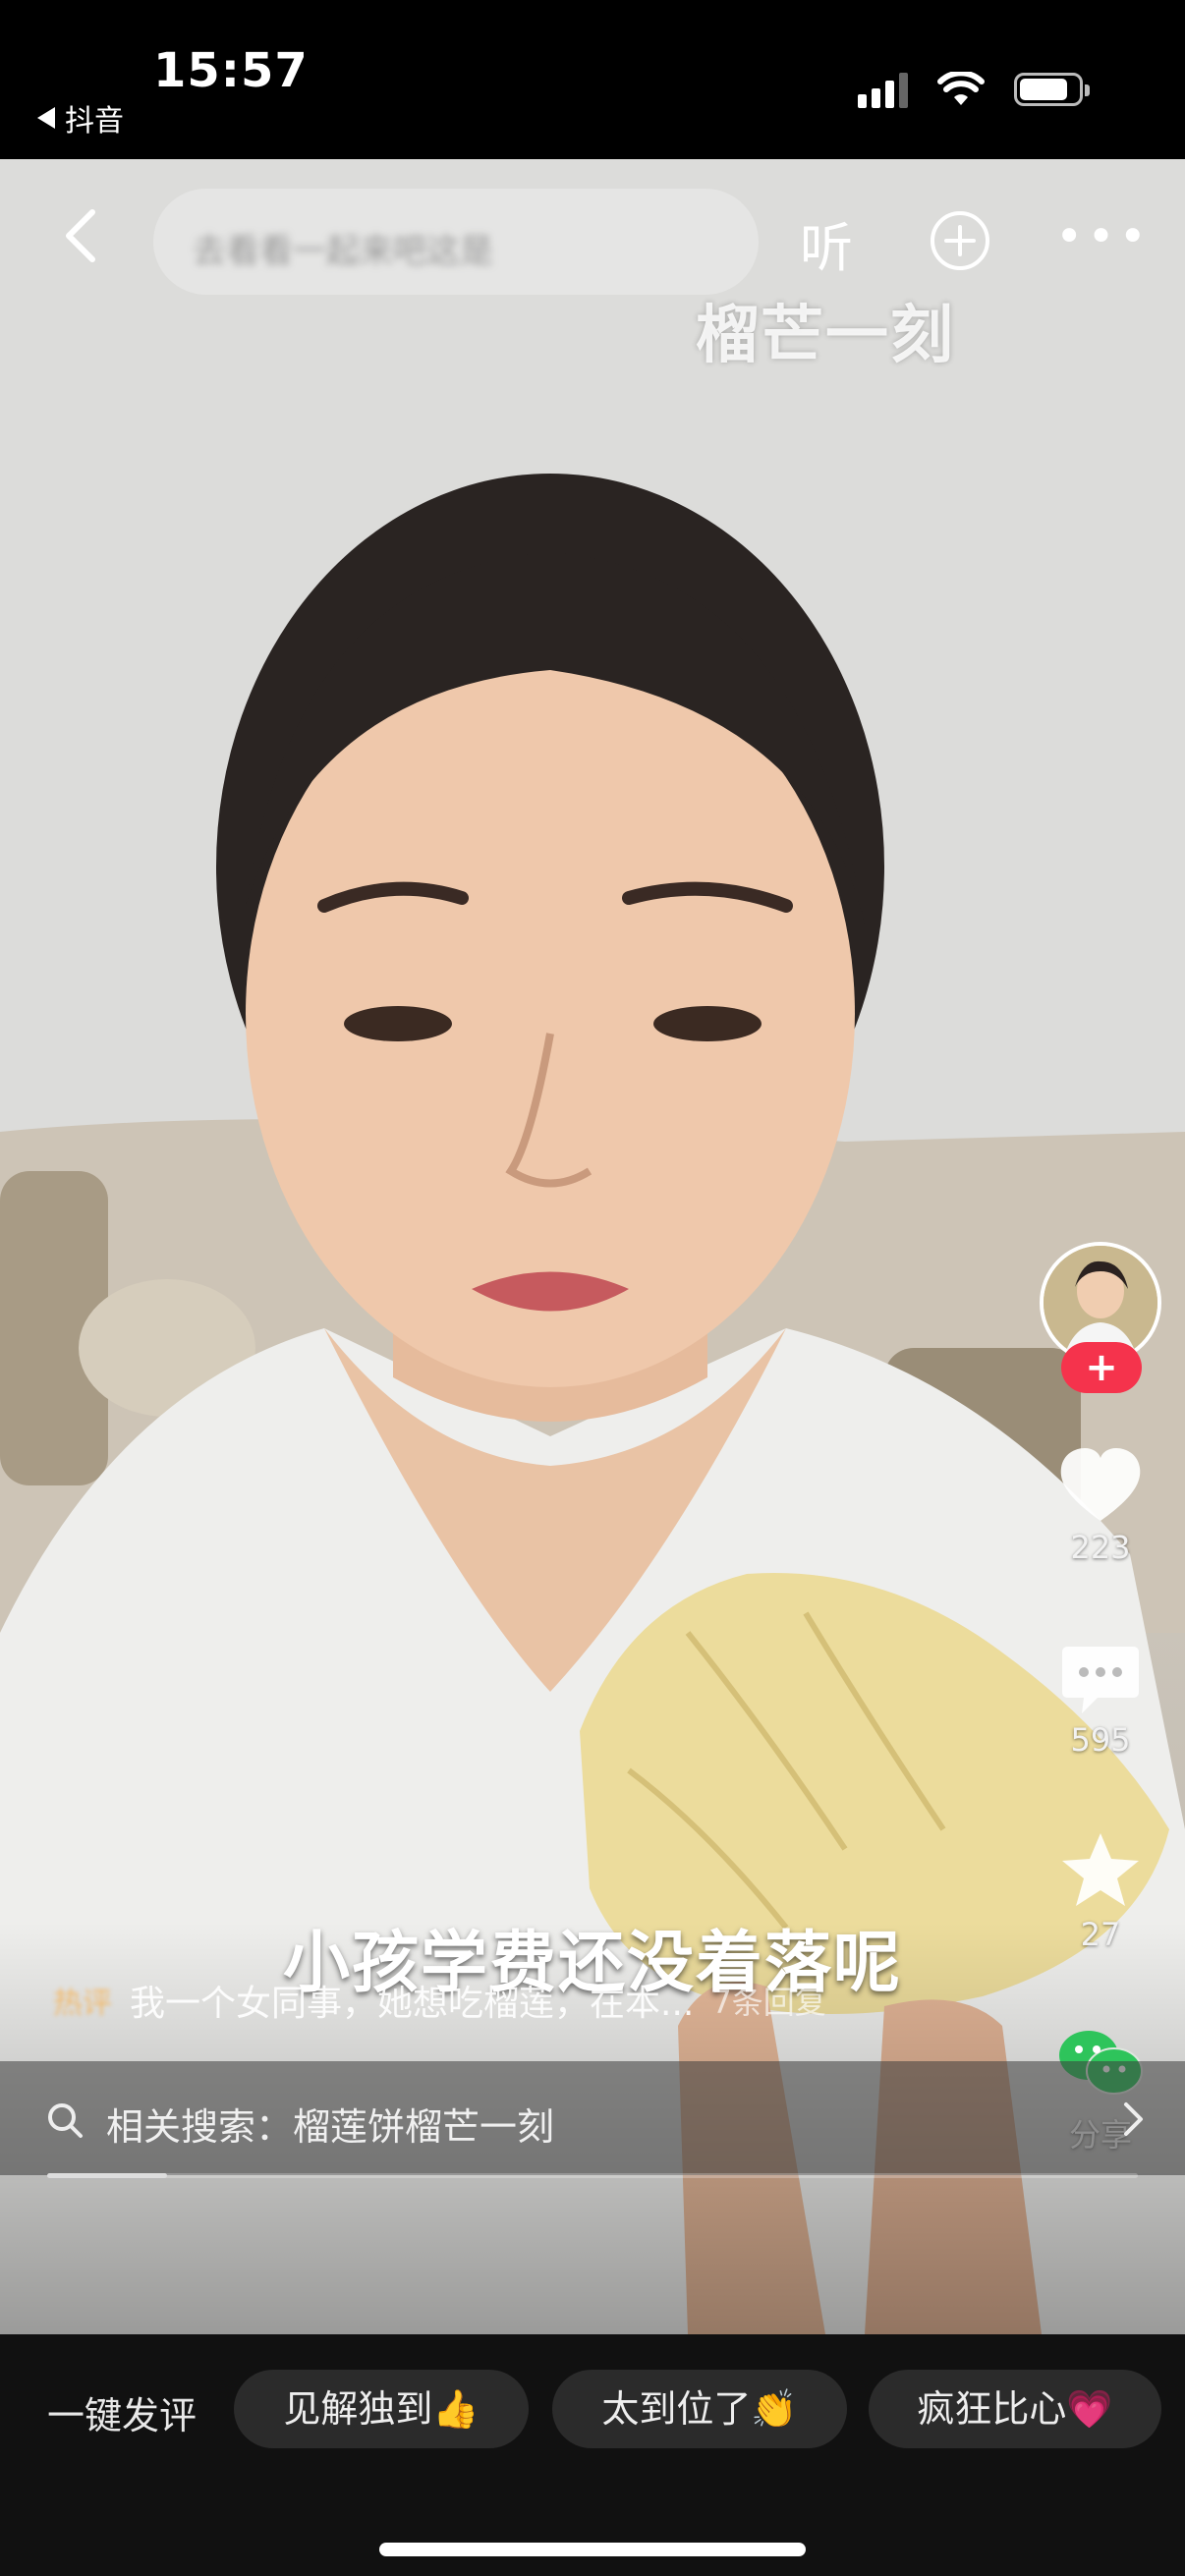 This screenshot has width=1185, height=2576. Describe the element at coordinates (1103, 236) in the screenshot. I see `more-options-icon: •••` at that location.